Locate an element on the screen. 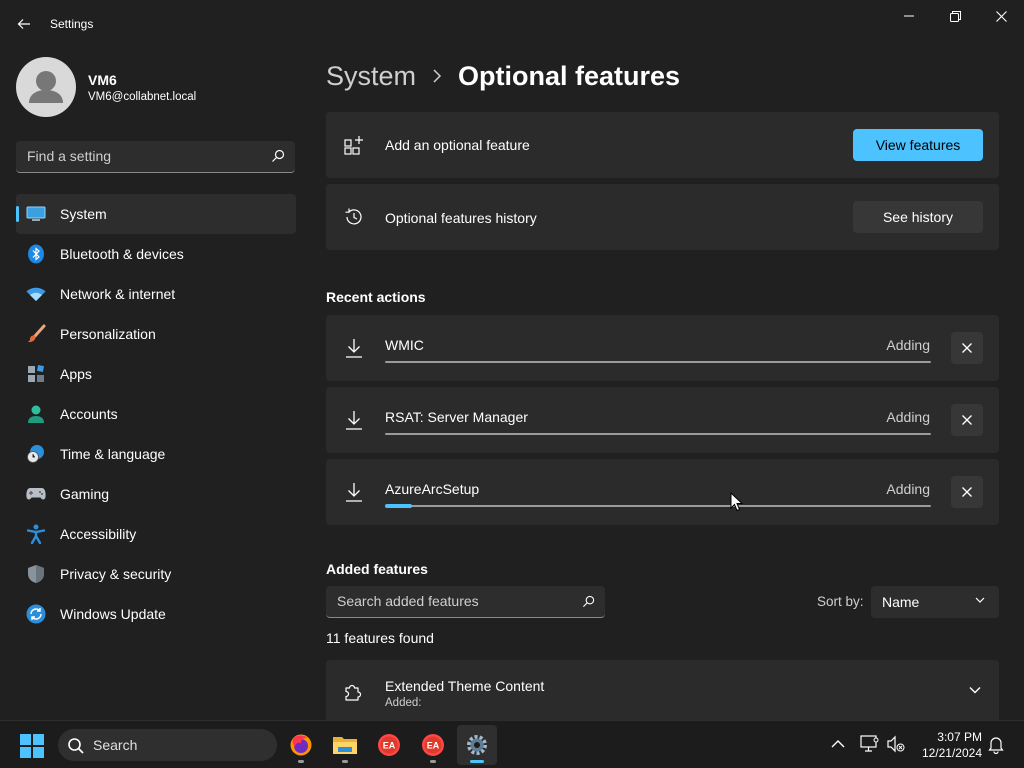  clock-time: 3:07 PM is located at coordinates (959, 737).